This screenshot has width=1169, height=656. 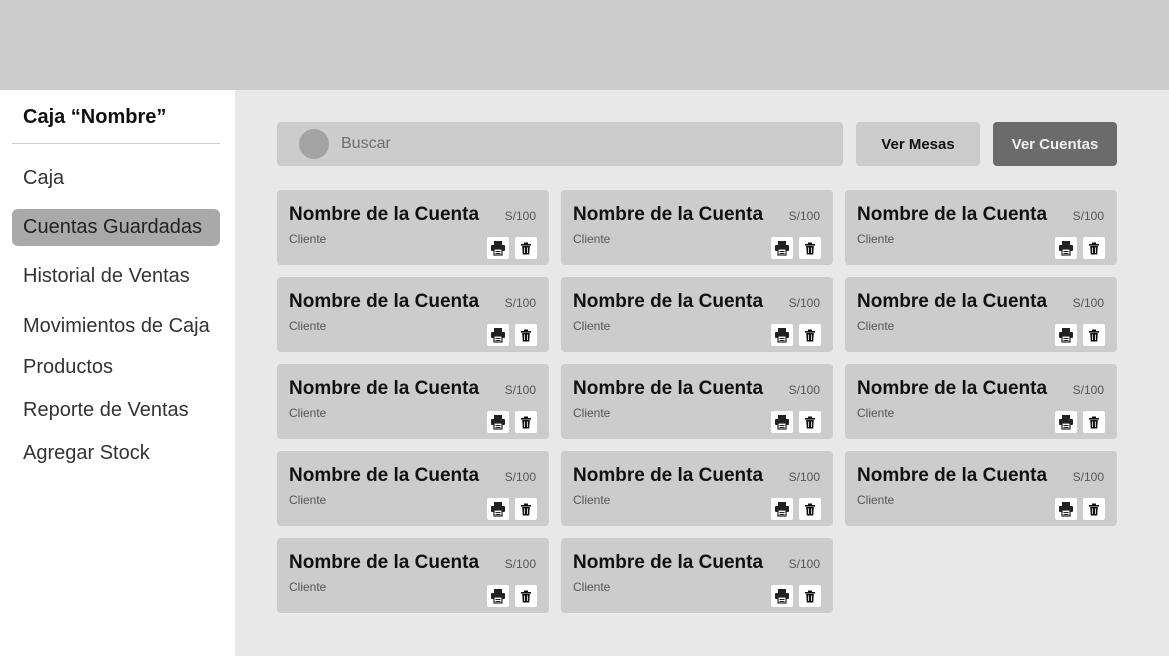 What do you see at coordinates (116, 276) in the screenshot?
I see `sidebar-item-historial-de-ventas: Historial de Ventas` at bounding box center [116, 276].